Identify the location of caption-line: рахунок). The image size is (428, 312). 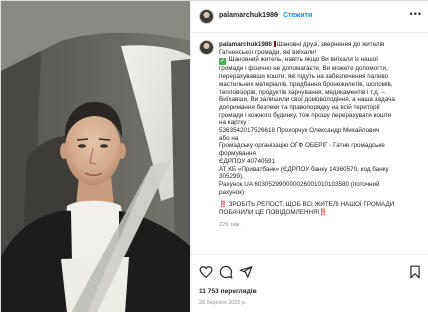
(232, 192).